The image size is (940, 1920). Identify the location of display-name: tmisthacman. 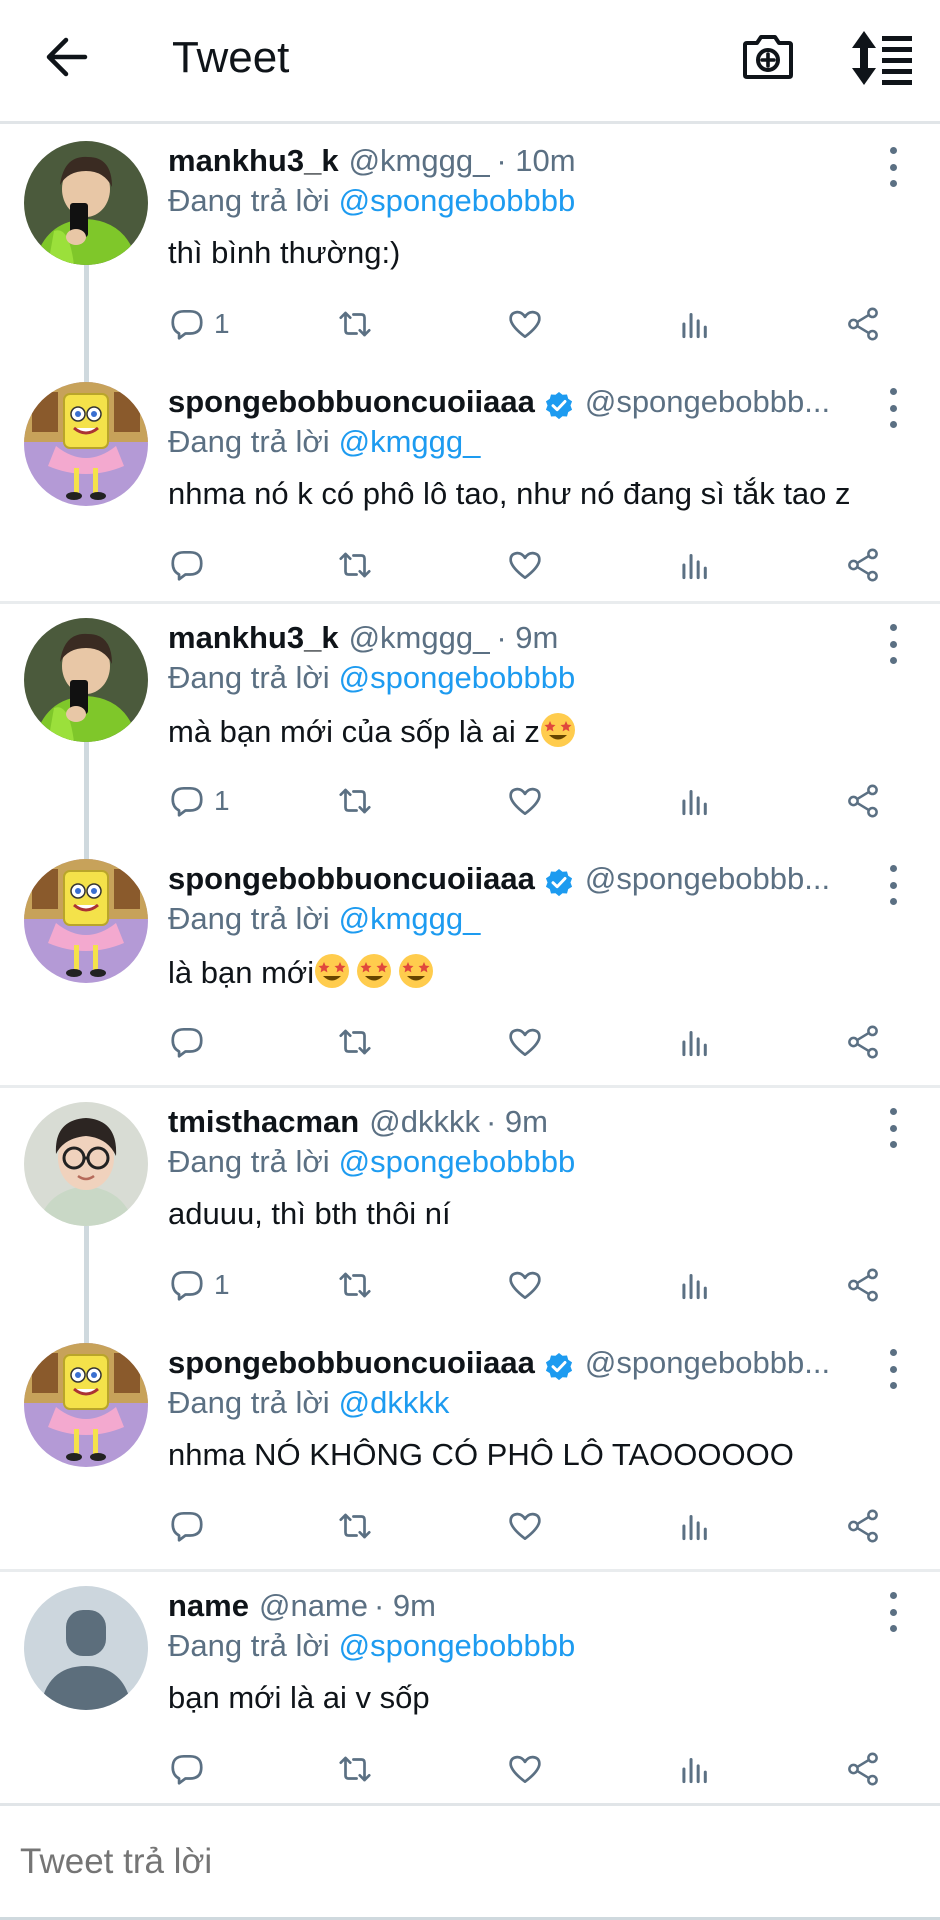
(263, 1122).